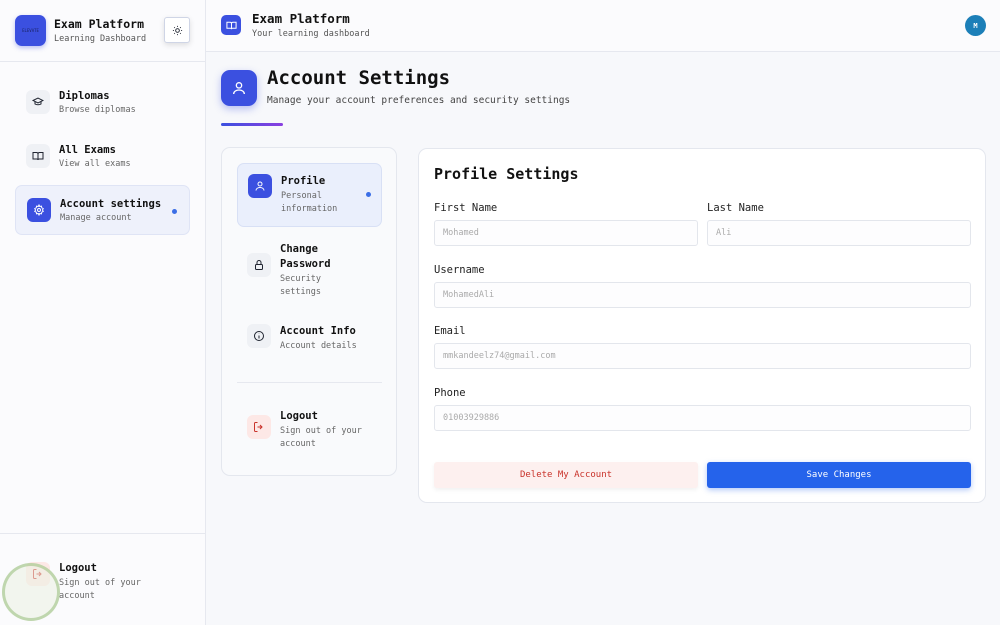 Image resolution: width=1000 pixels, height=625 pixels. Describe the element at coordinates (301, 18) in the screenshot. I see `topbar-title: Exam Platform` at that location.